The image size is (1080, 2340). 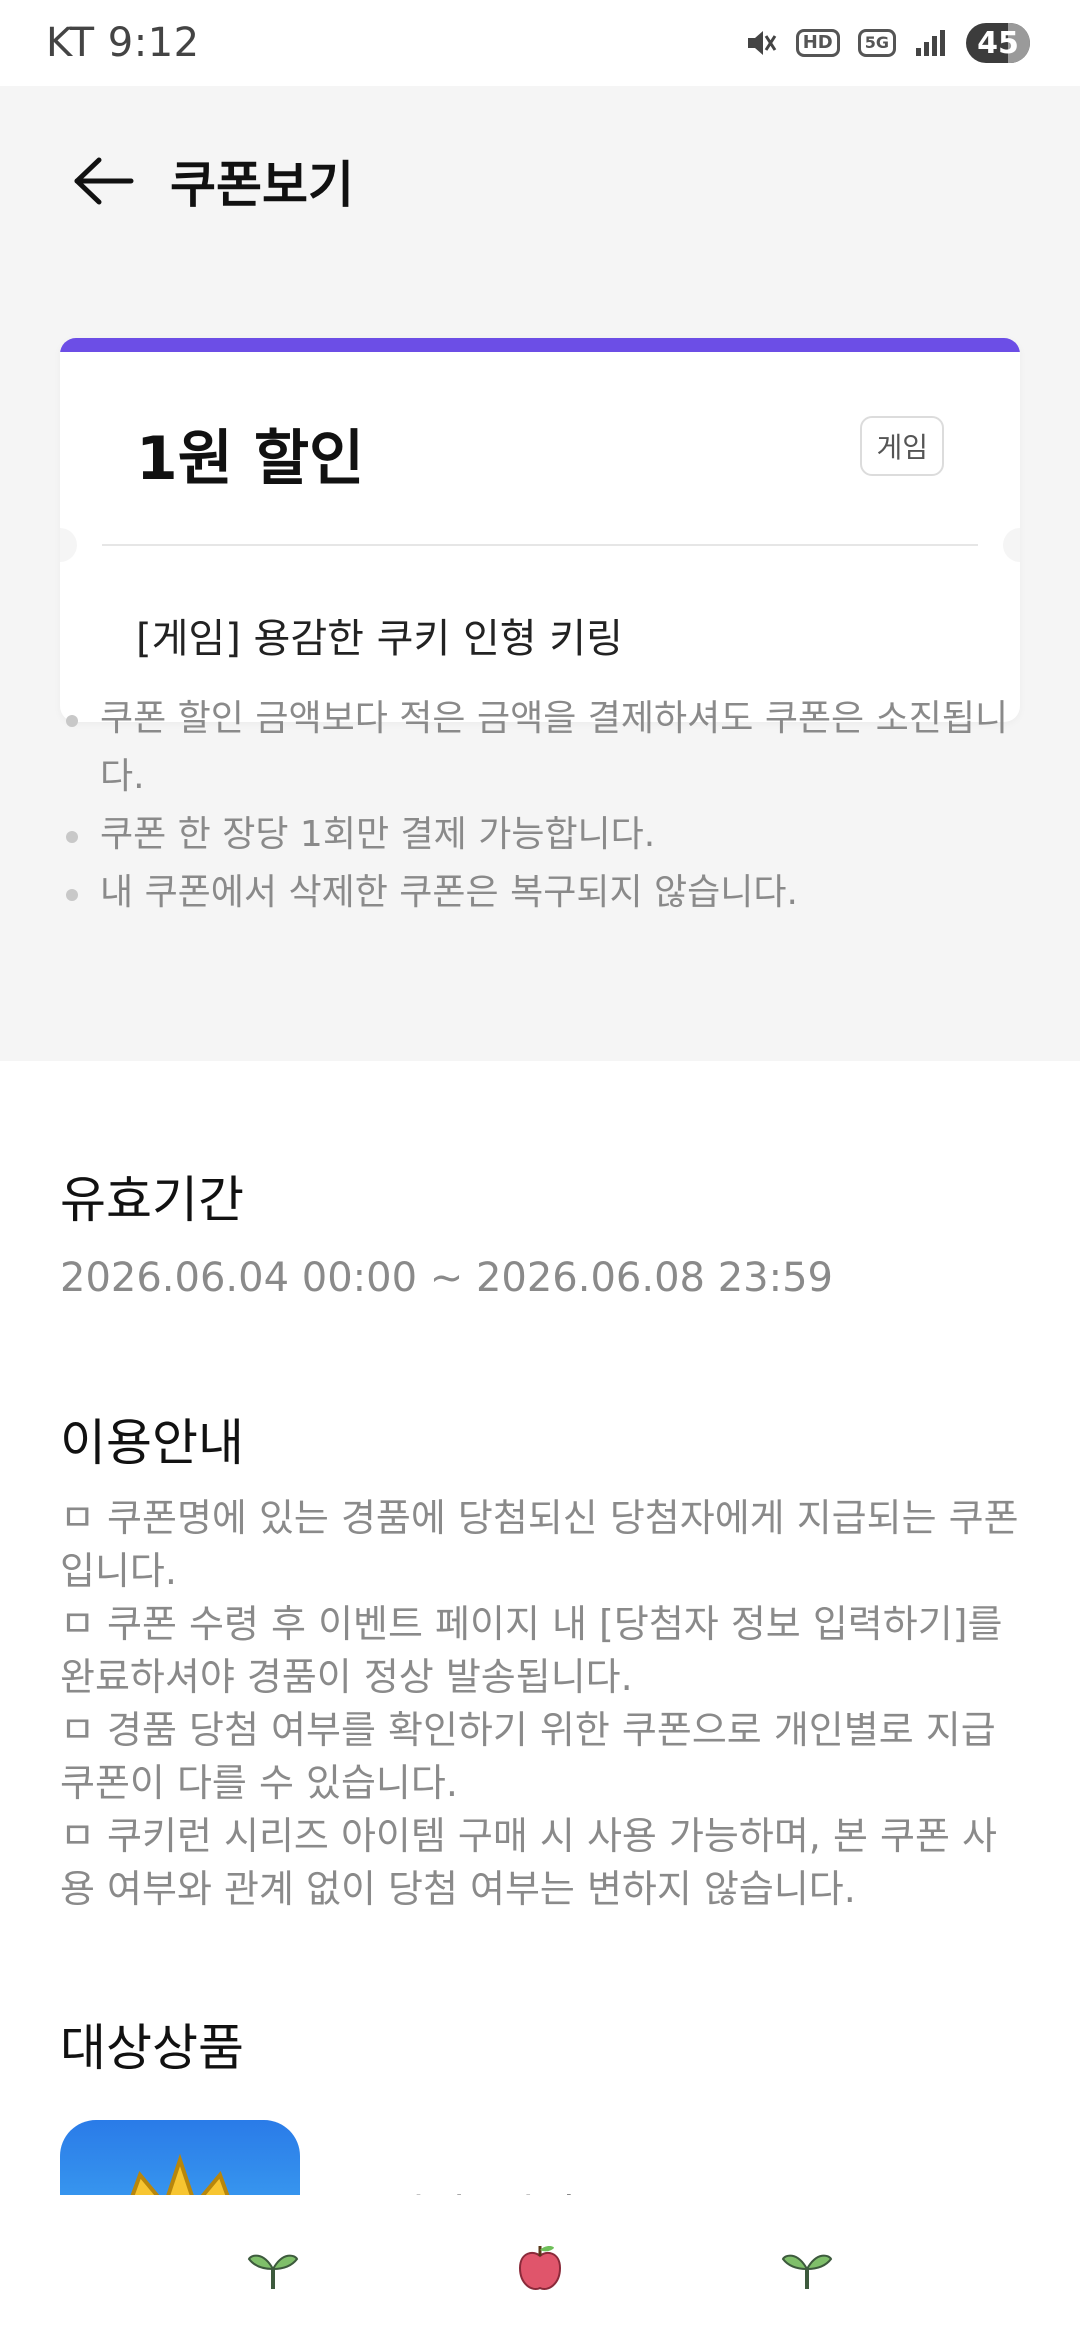 I want to click on back-button, so click(x=103, y=181).